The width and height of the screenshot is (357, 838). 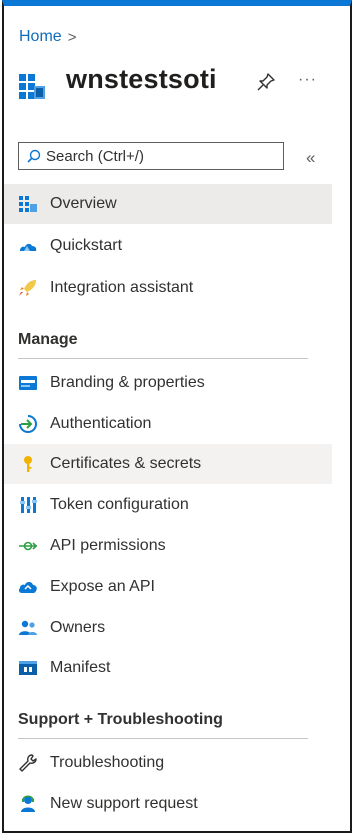 What do you see at coordinates (28, 464) in the screenshot?
I see `key-icon` at bounding box center [28, 464].